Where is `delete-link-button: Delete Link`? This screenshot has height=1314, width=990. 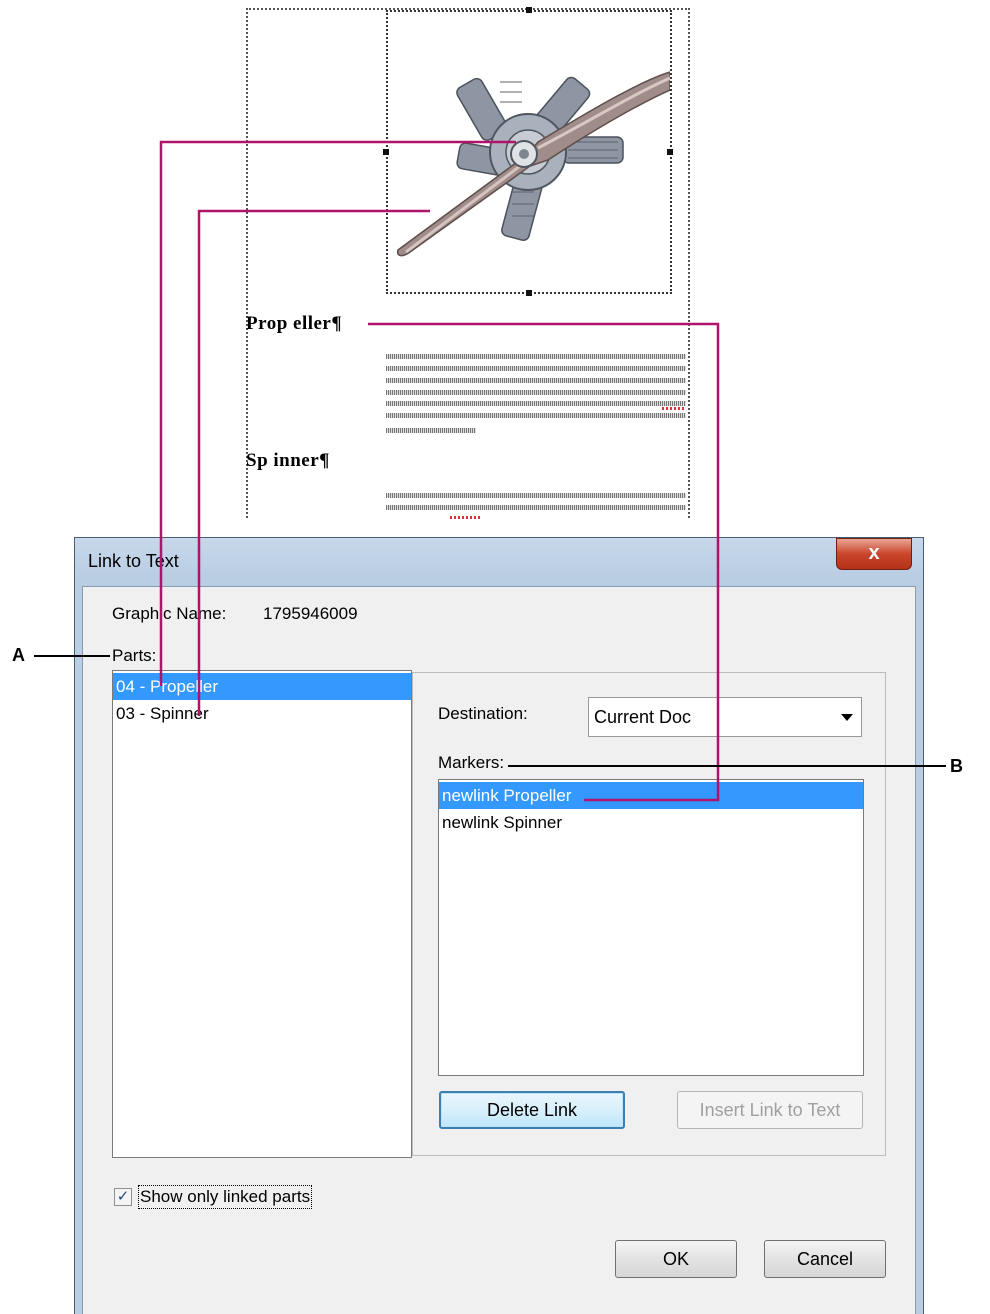 delete-link-button: Delete Link is located at coordinates (532, 1110).